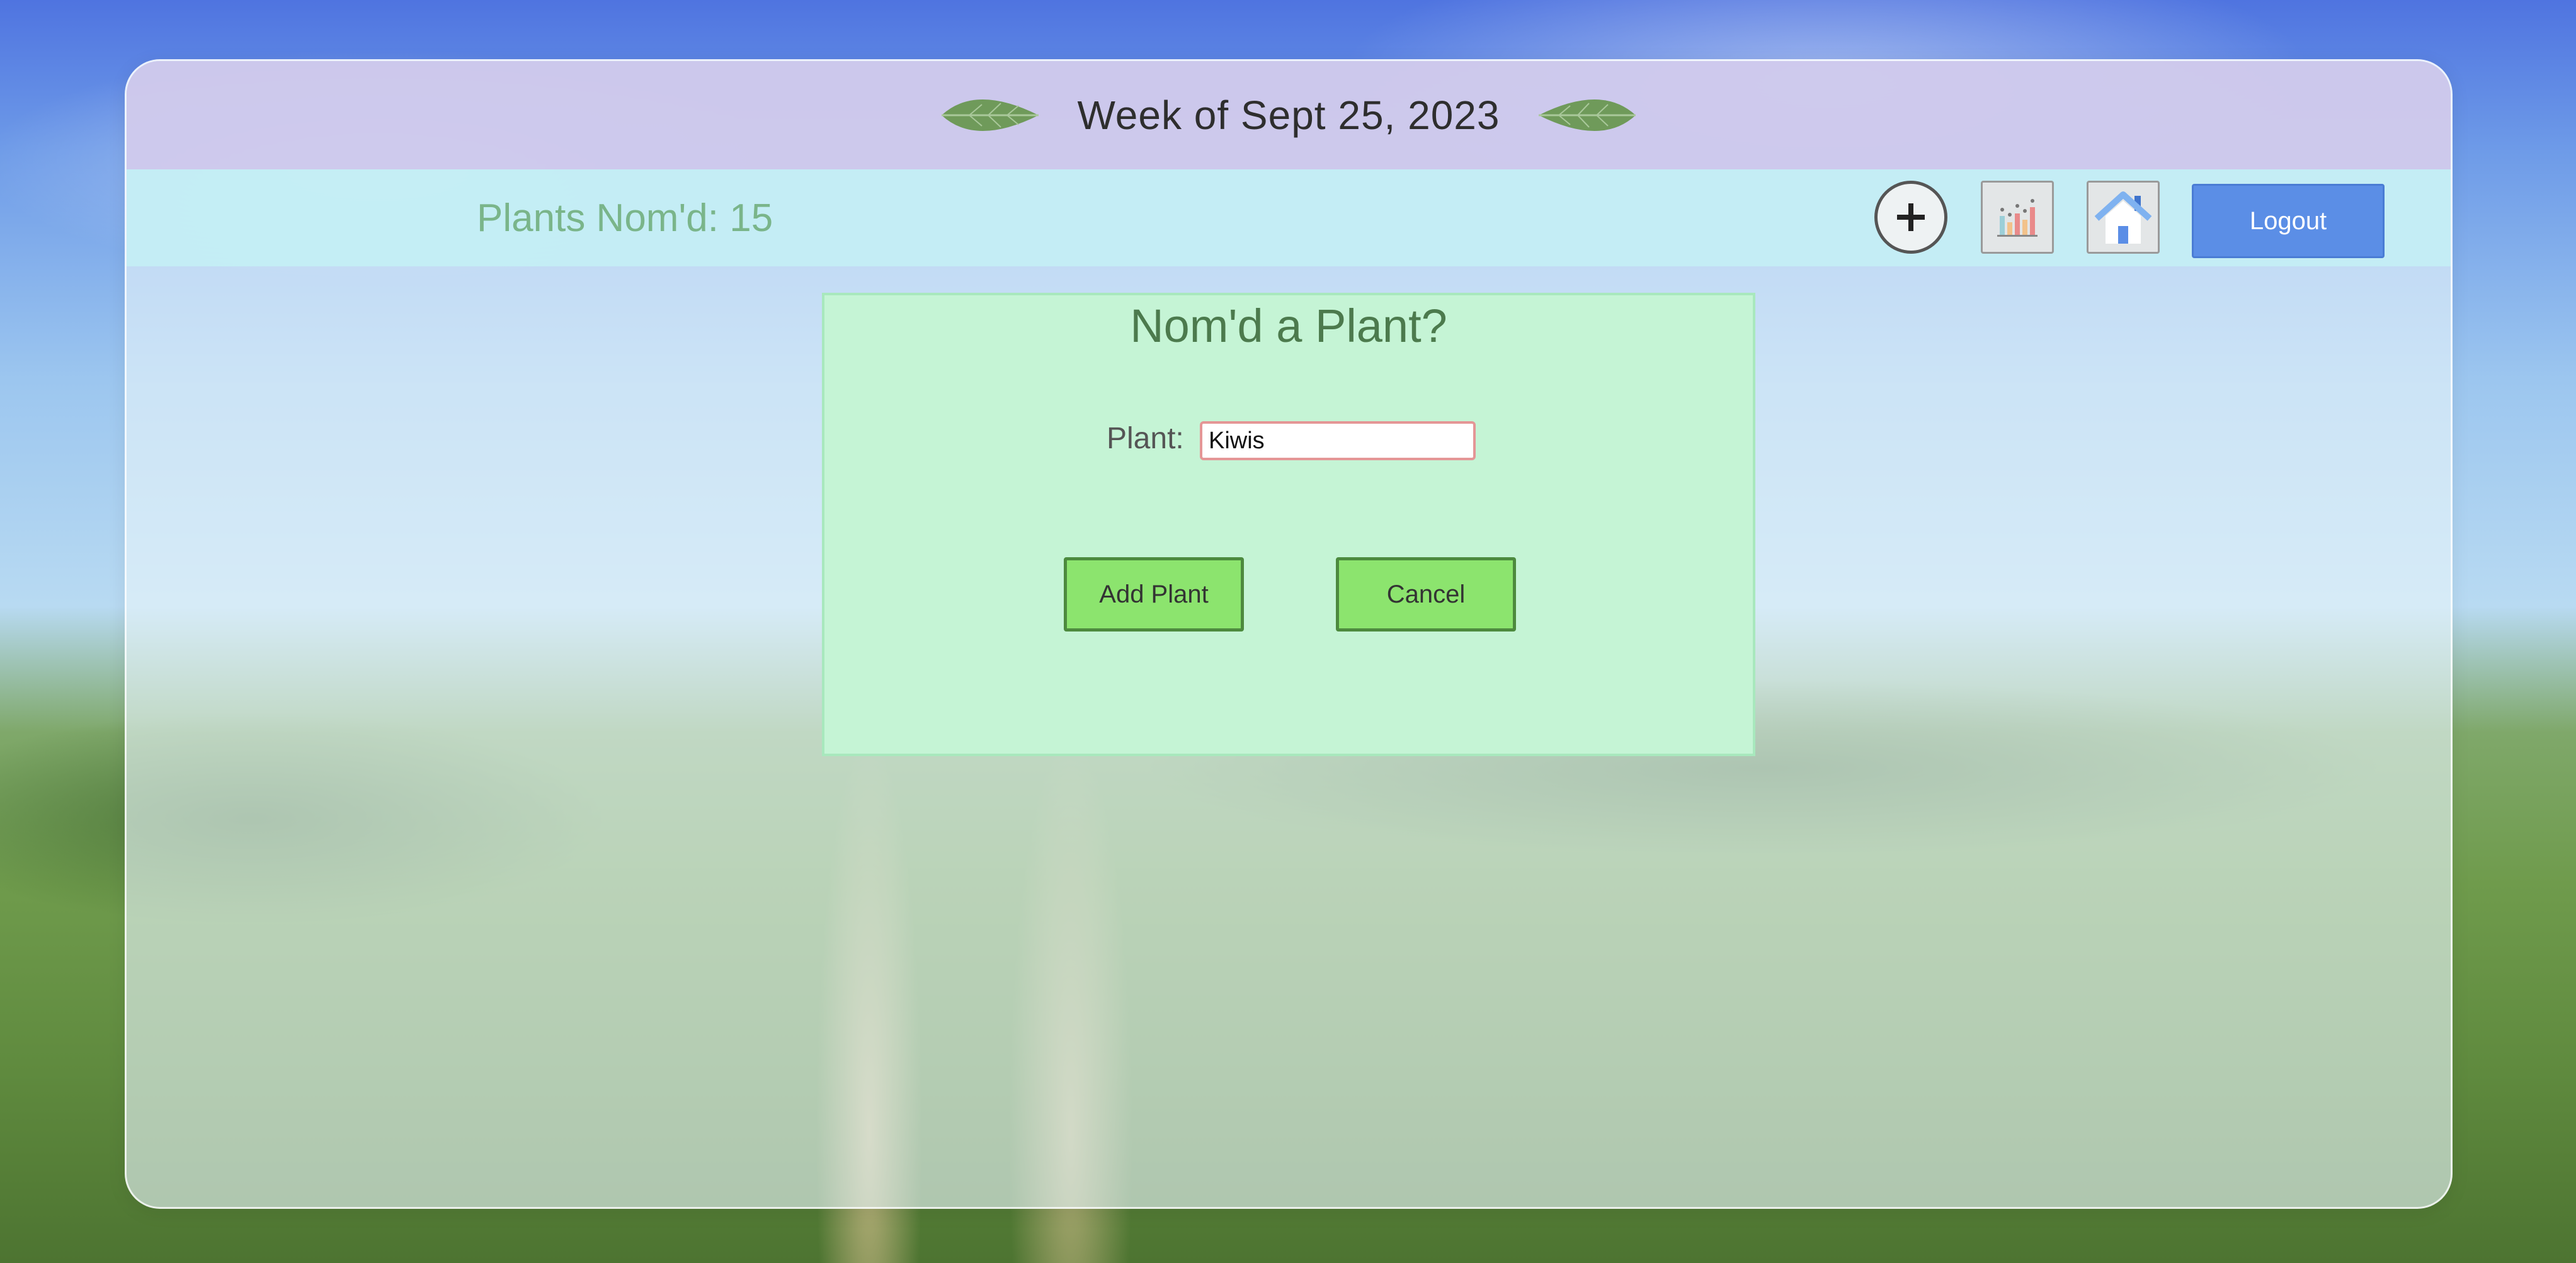  What do you see at coordinates (1288, 326) in the screenshot?
I see `dialog-title: Nom'd a Plant?` at bounding box center [1288, 326].